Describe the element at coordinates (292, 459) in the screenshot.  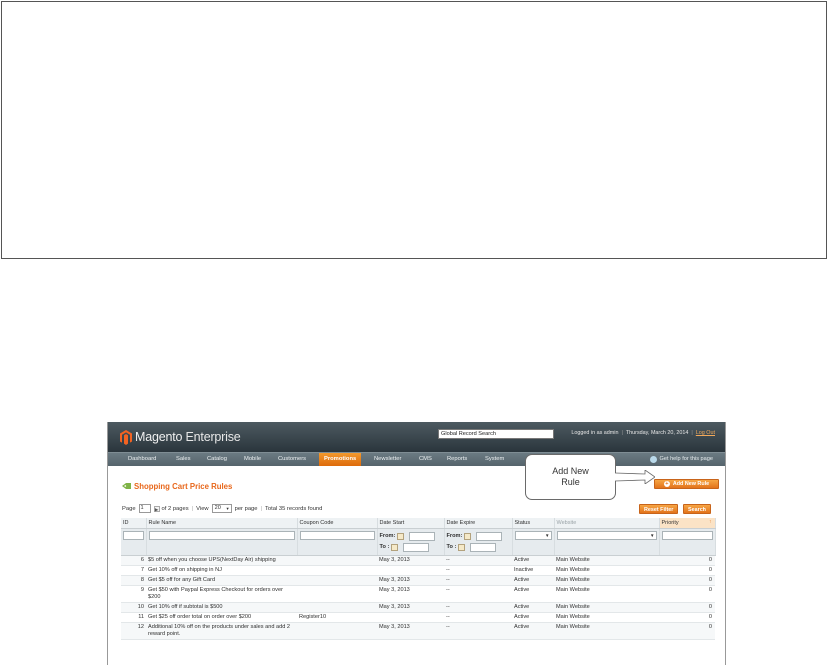
I see `nav-customers: Customers` at that location.